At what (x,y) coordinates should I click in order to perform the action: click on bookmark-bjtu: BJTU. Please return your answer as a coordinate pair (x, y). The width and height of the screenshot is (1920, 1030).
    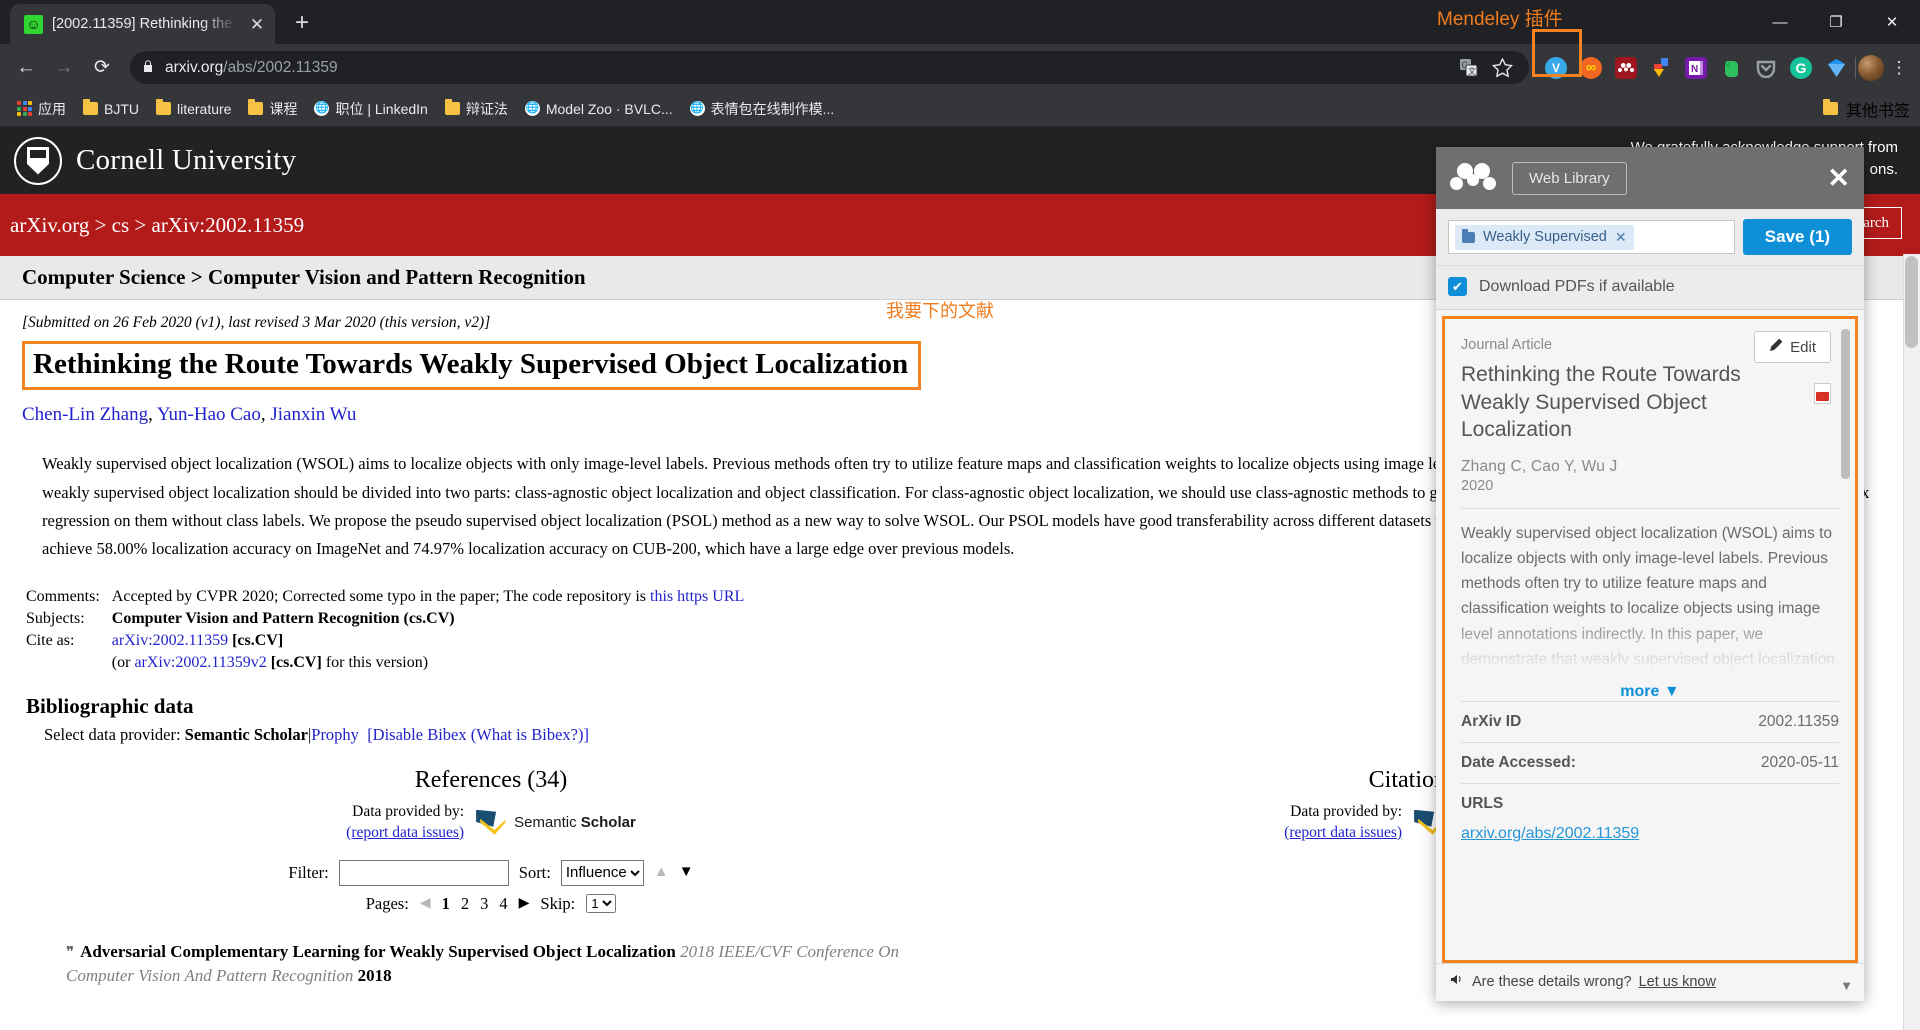
    Looking at the image, I should click on (111, 109).